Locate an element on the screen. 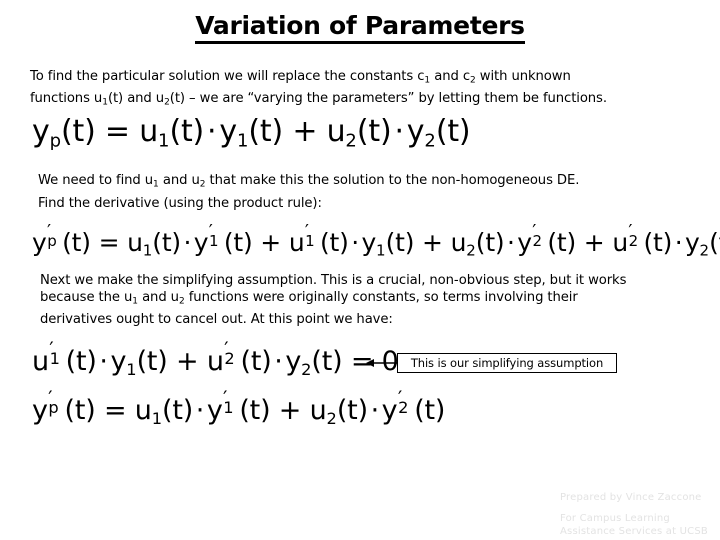 The height and width of the screenshot is (540, 720). eq3-u2p-prime-sub: ′ 2 is located at coordinates (229, 353).